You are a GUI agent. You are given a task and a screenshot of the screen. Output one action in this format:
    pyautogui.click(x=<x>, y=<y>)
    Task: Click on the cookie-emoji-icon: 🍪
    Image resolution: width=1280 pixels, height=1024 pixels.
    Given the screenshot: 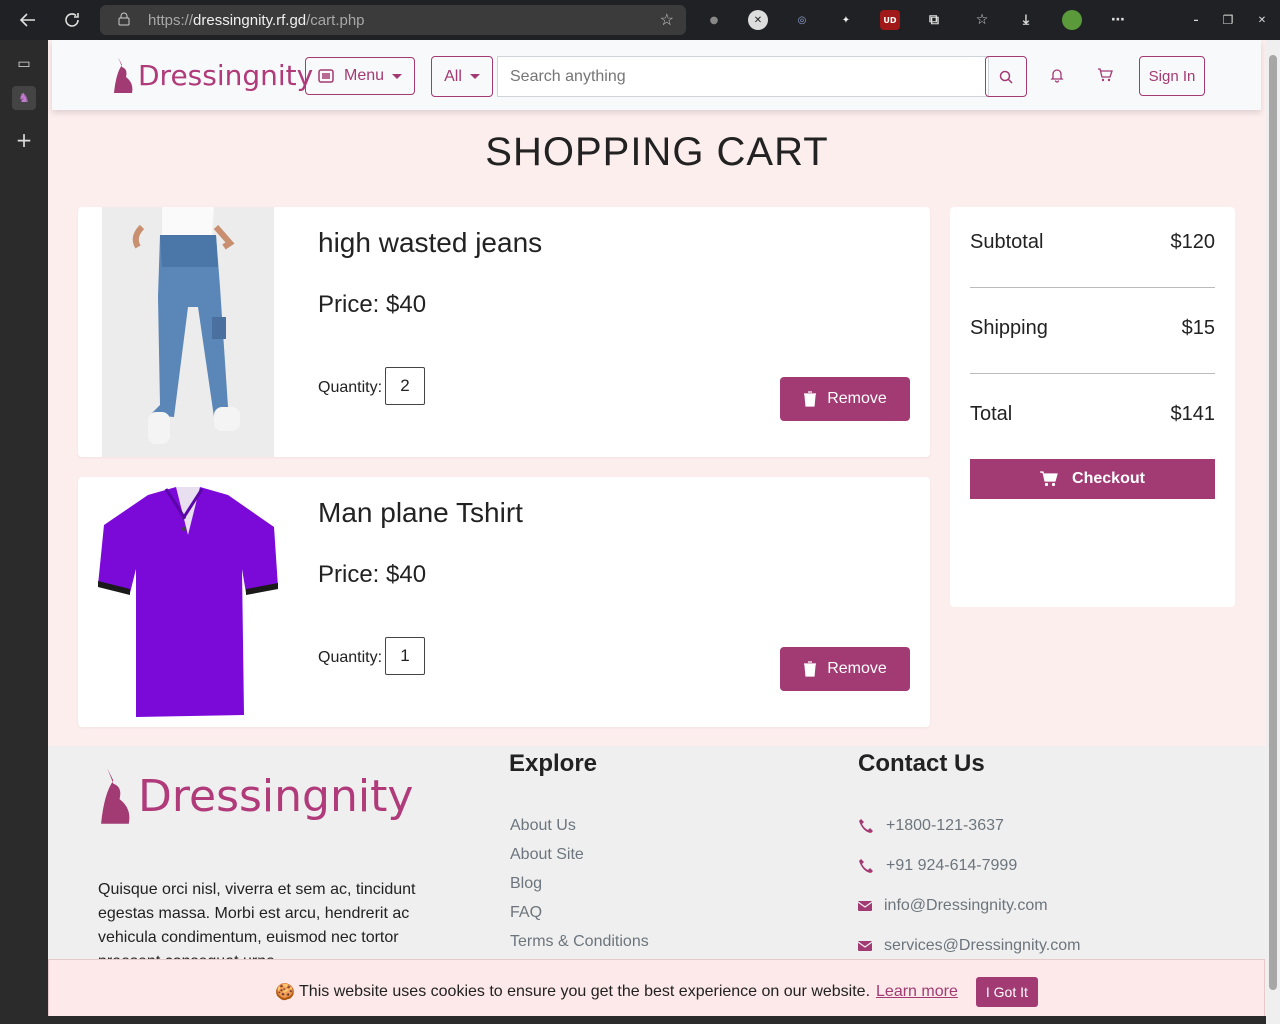 What is the action you would take?
    pyautogui.click(x=285, y=992)
    